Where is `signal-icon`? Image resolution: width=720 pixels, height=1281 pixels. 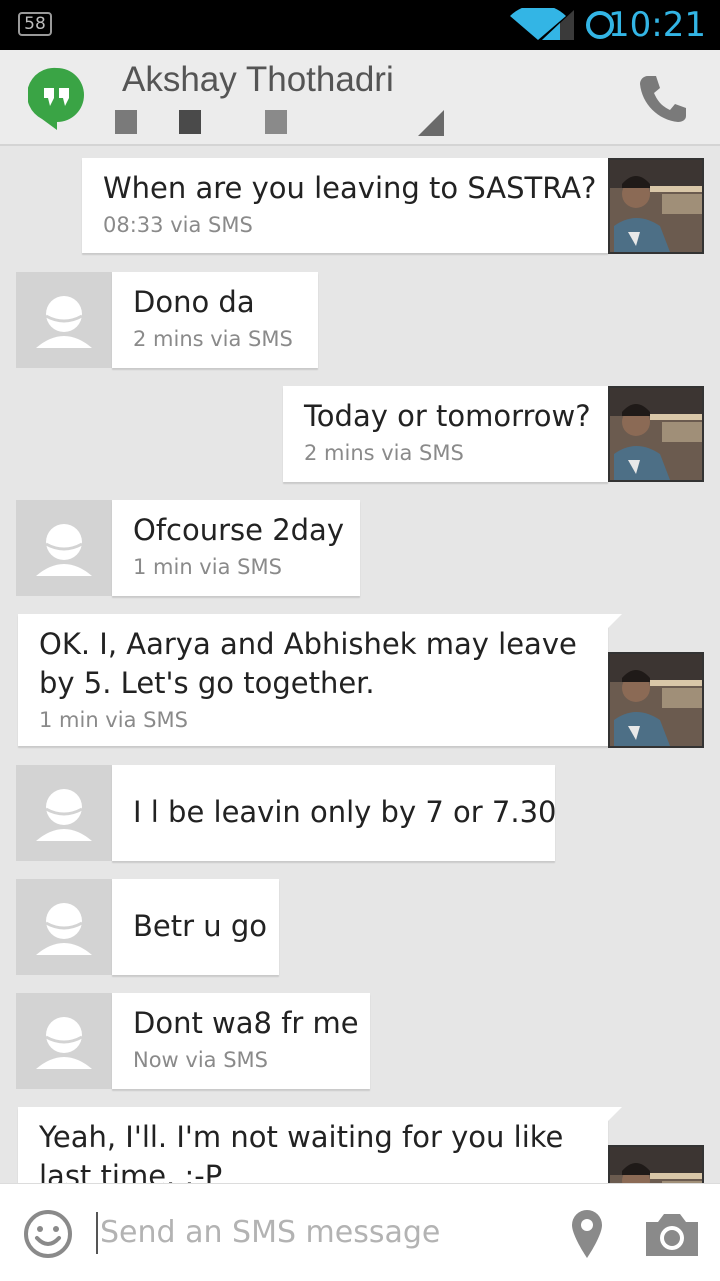 signal-icon is located at coordinates (558, 25).